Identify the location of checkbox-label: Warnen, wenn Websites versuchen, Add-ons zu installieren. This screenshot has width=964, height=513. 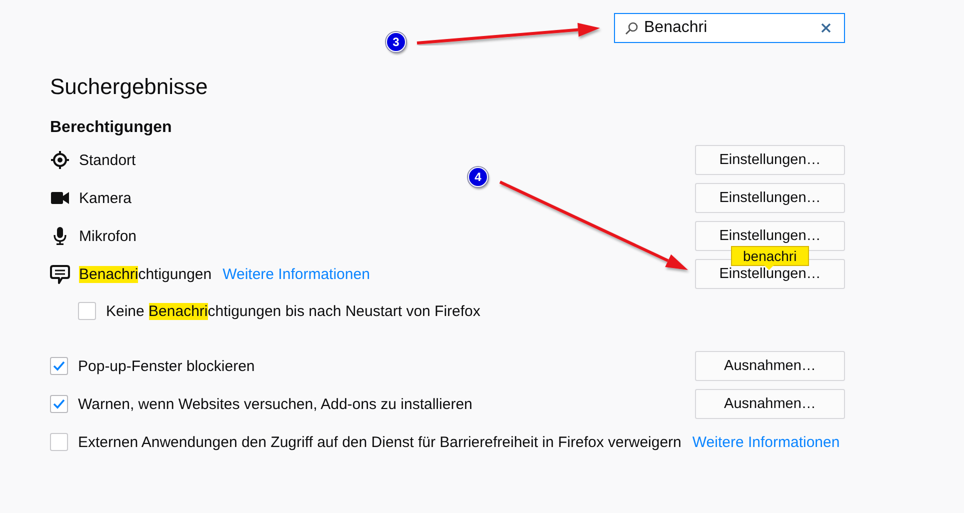
(275, 404).